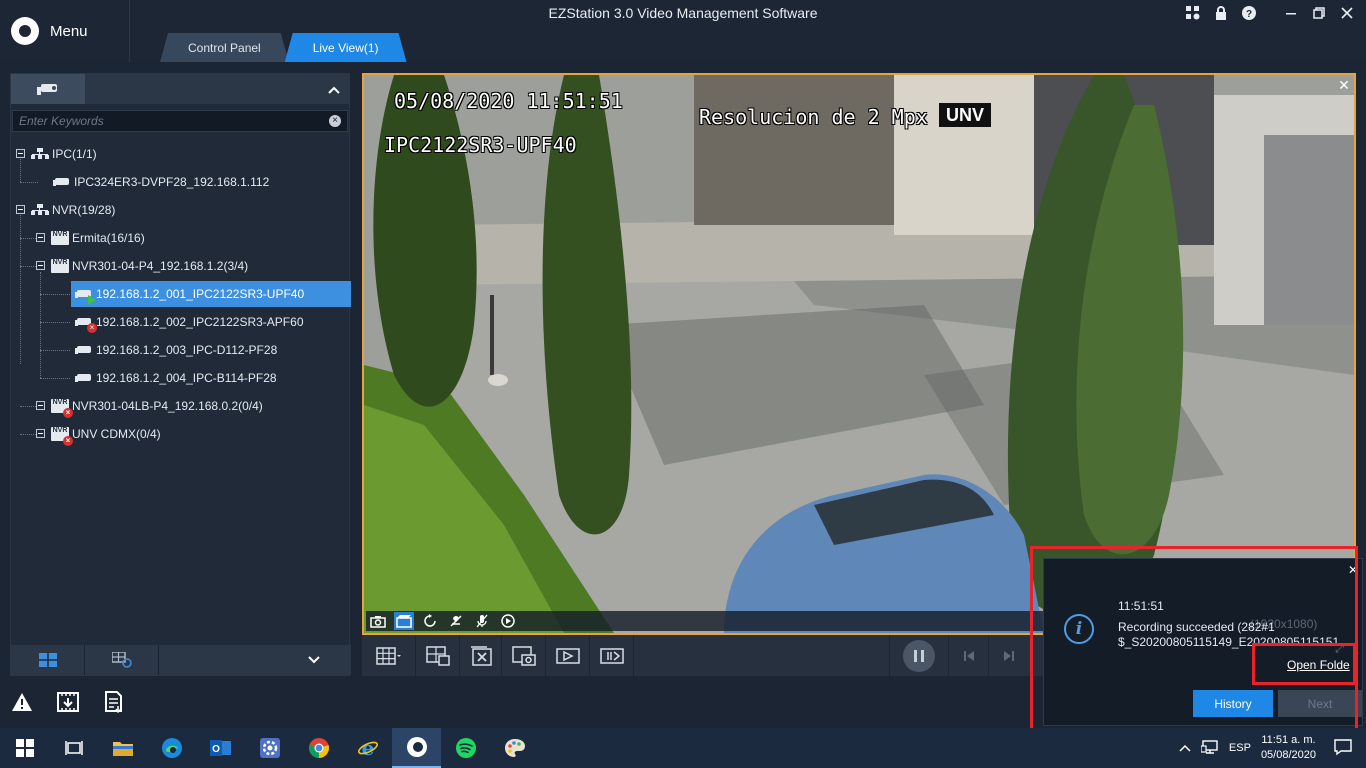  What do you see at coordinates (171, 748) in the screenshot?
I see `edge-app` at bounding box center [171, 748].